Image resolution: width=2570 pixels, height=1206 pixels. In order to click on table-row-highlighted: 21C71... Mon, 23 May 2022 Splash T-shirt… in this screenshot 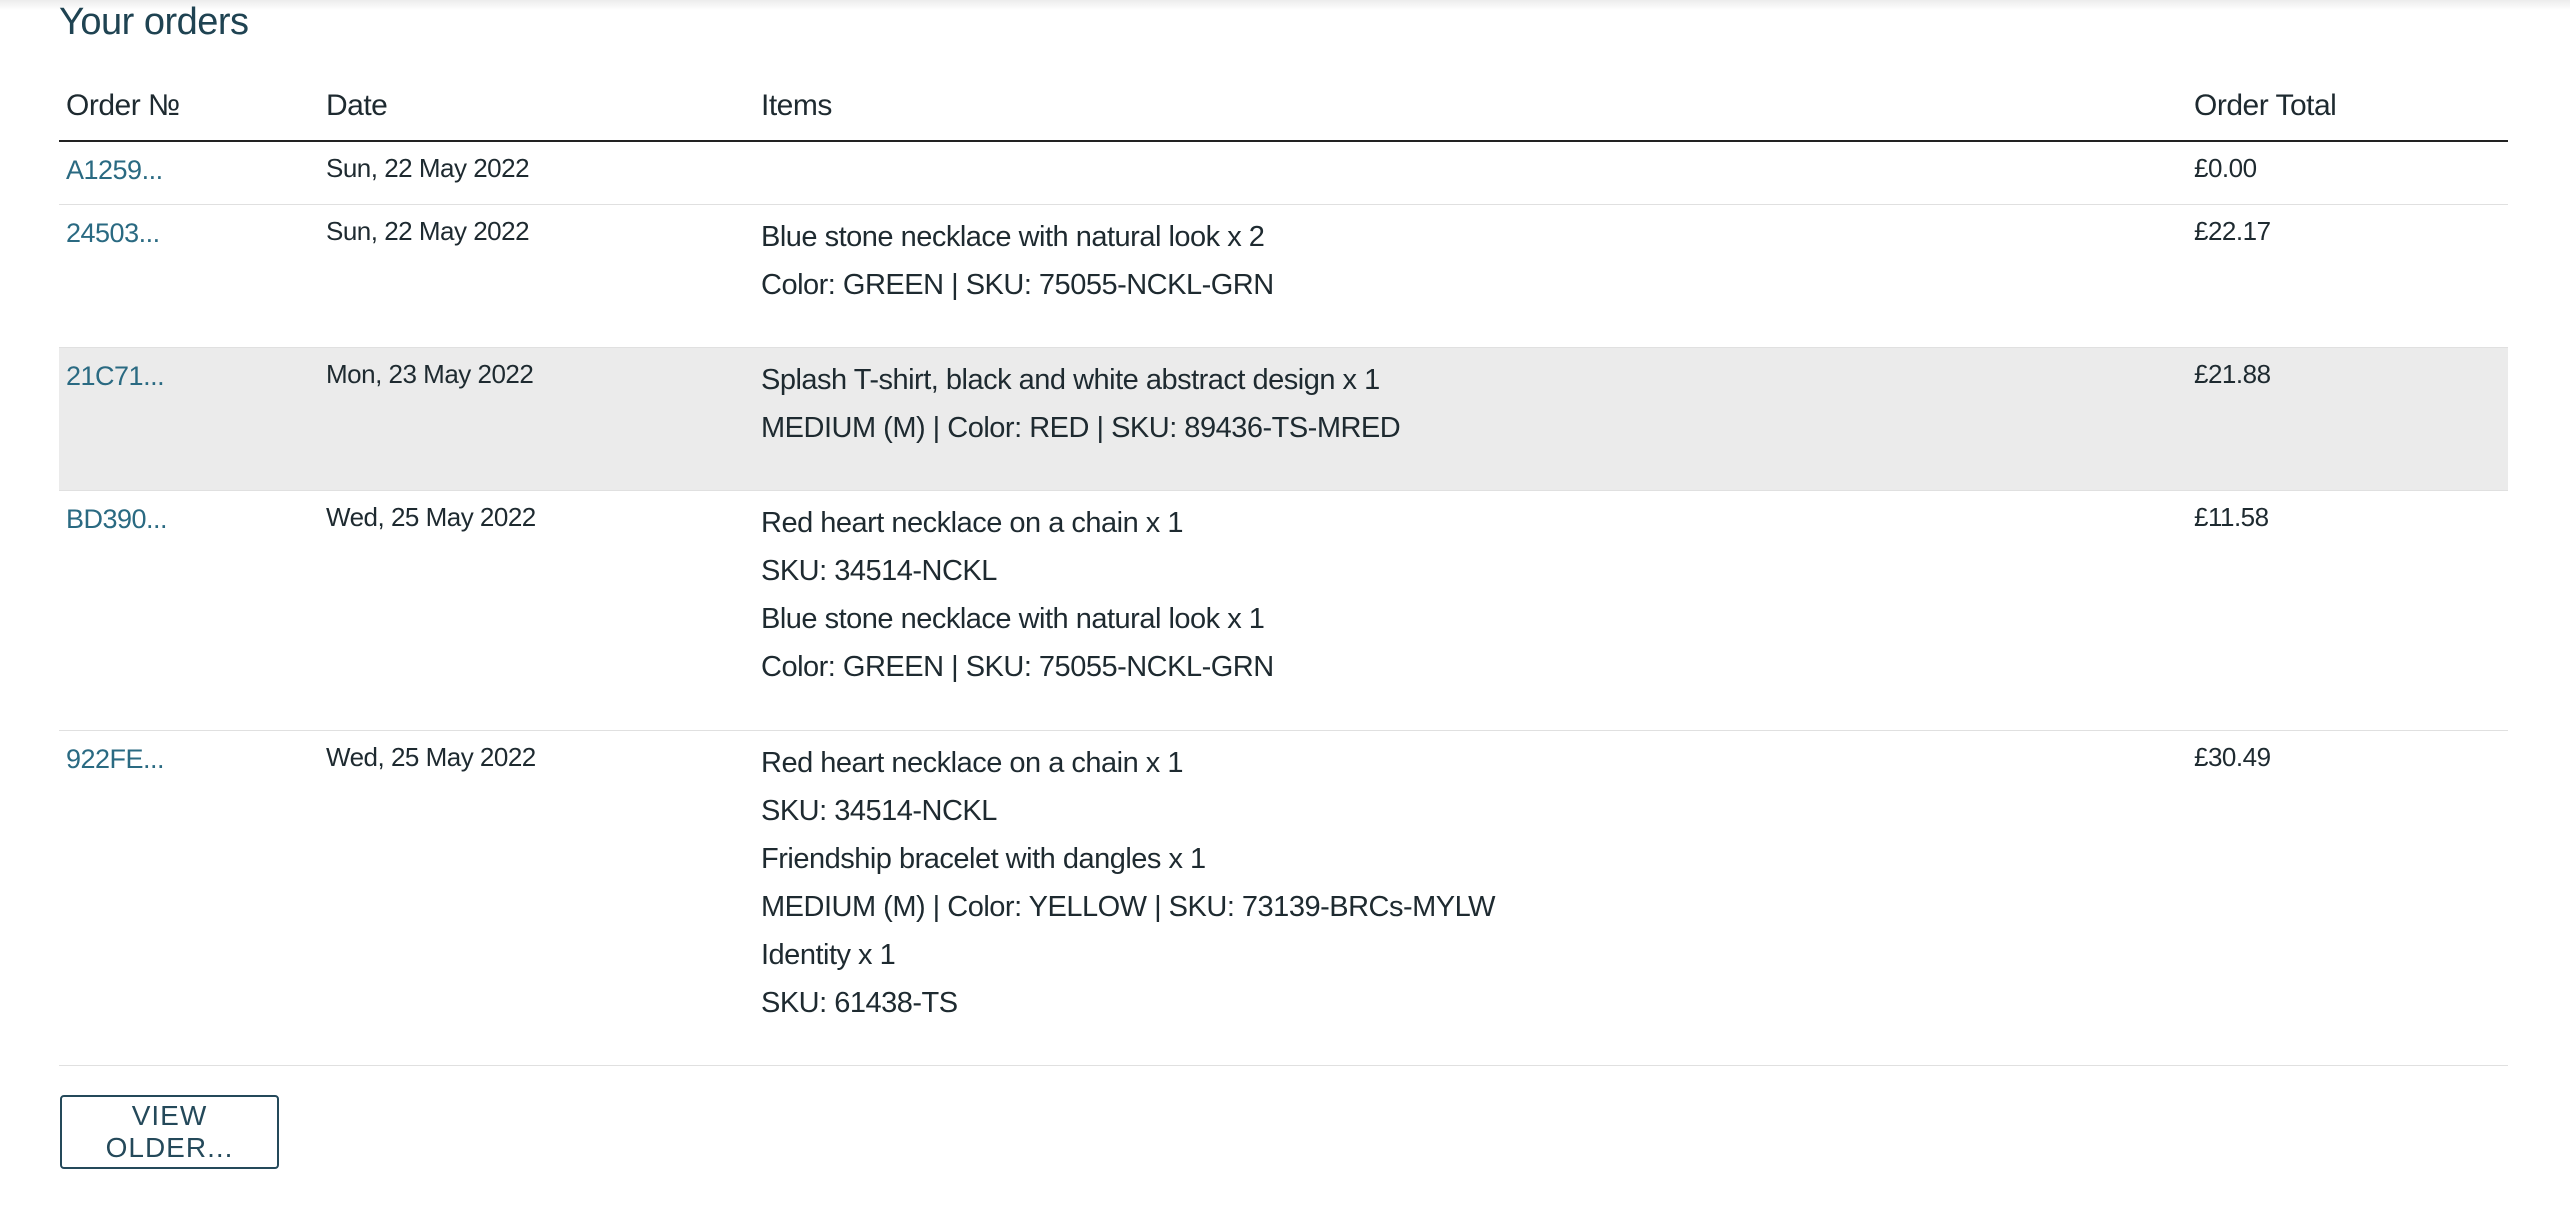, I will do `click(1283, 419)`.